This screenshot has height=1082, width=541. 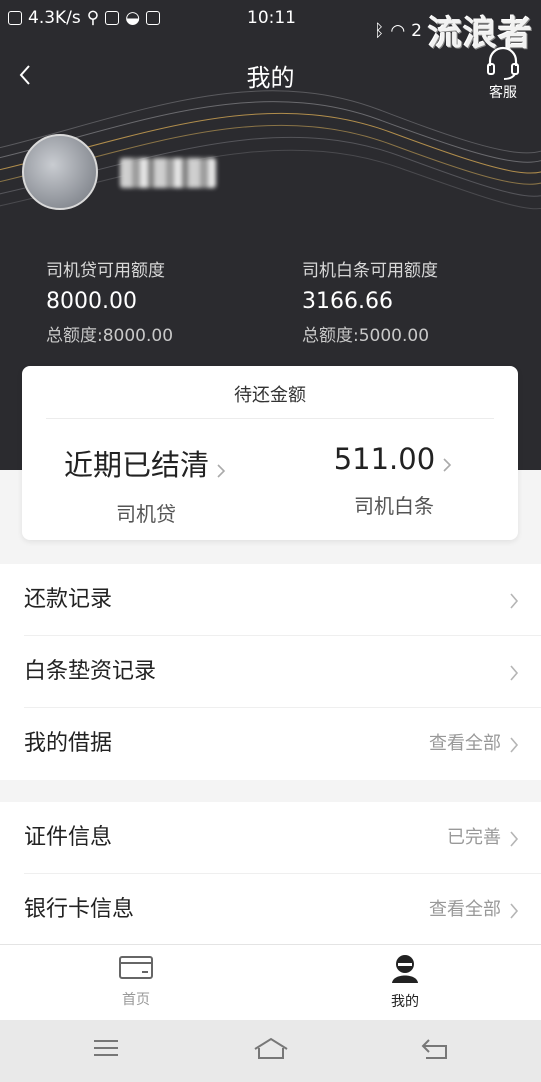 I want to click on tab-mine: 我的, so click(x=405, y=982).